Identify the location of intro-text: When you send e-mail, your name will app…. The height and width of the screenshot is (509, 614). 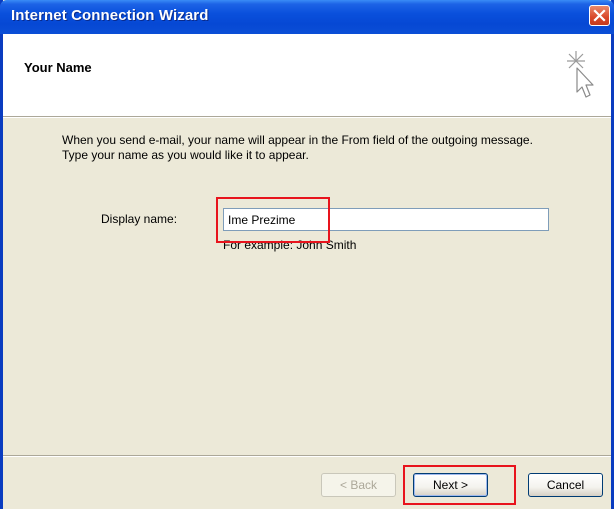
(332, 148).